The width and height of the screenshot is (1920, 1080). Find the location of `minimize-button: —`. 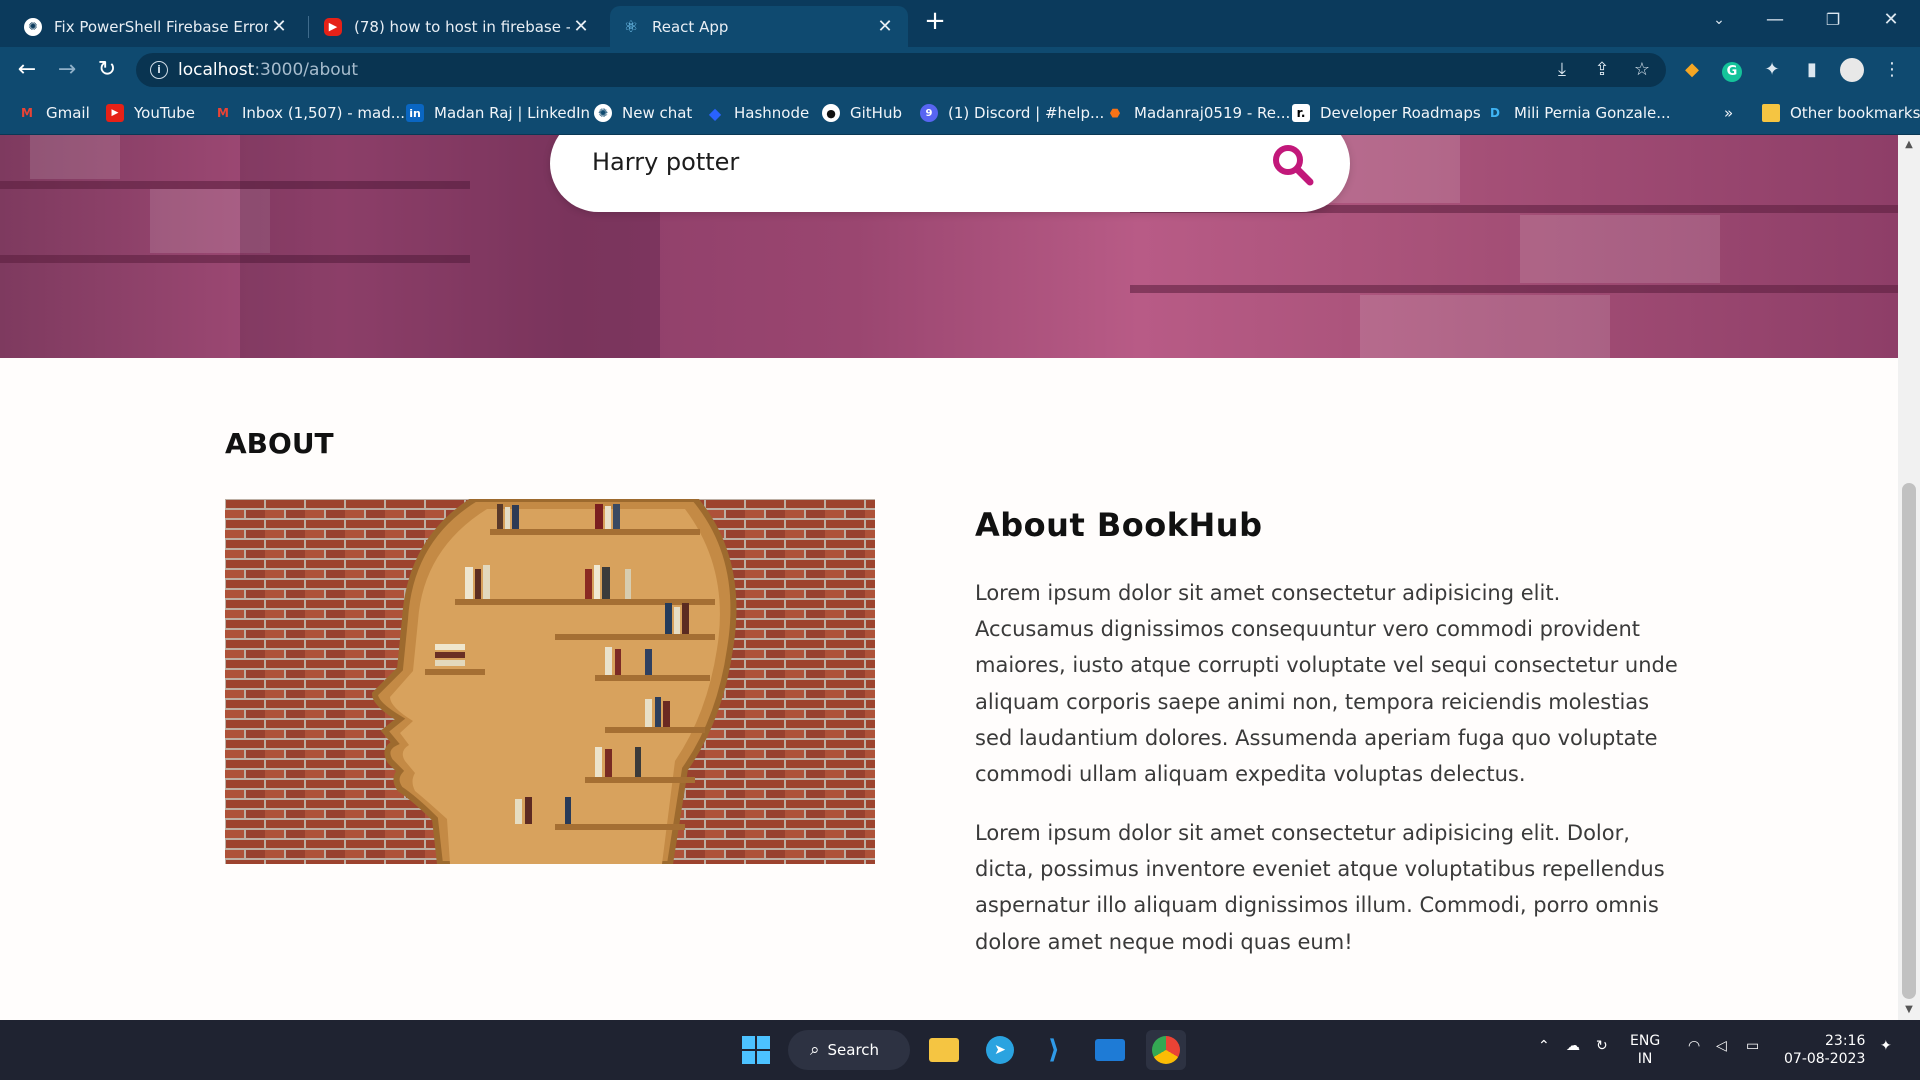

minimize-button: — is located at coordinates (1775, 20).